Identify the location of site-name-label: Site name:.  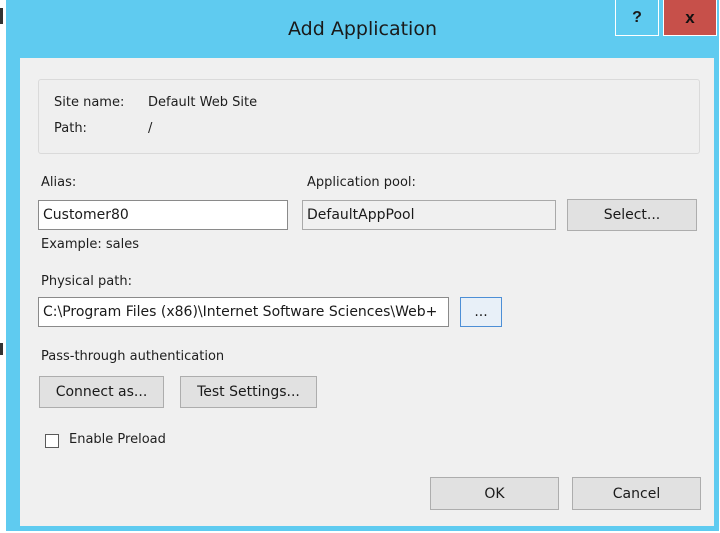
(89, 102).